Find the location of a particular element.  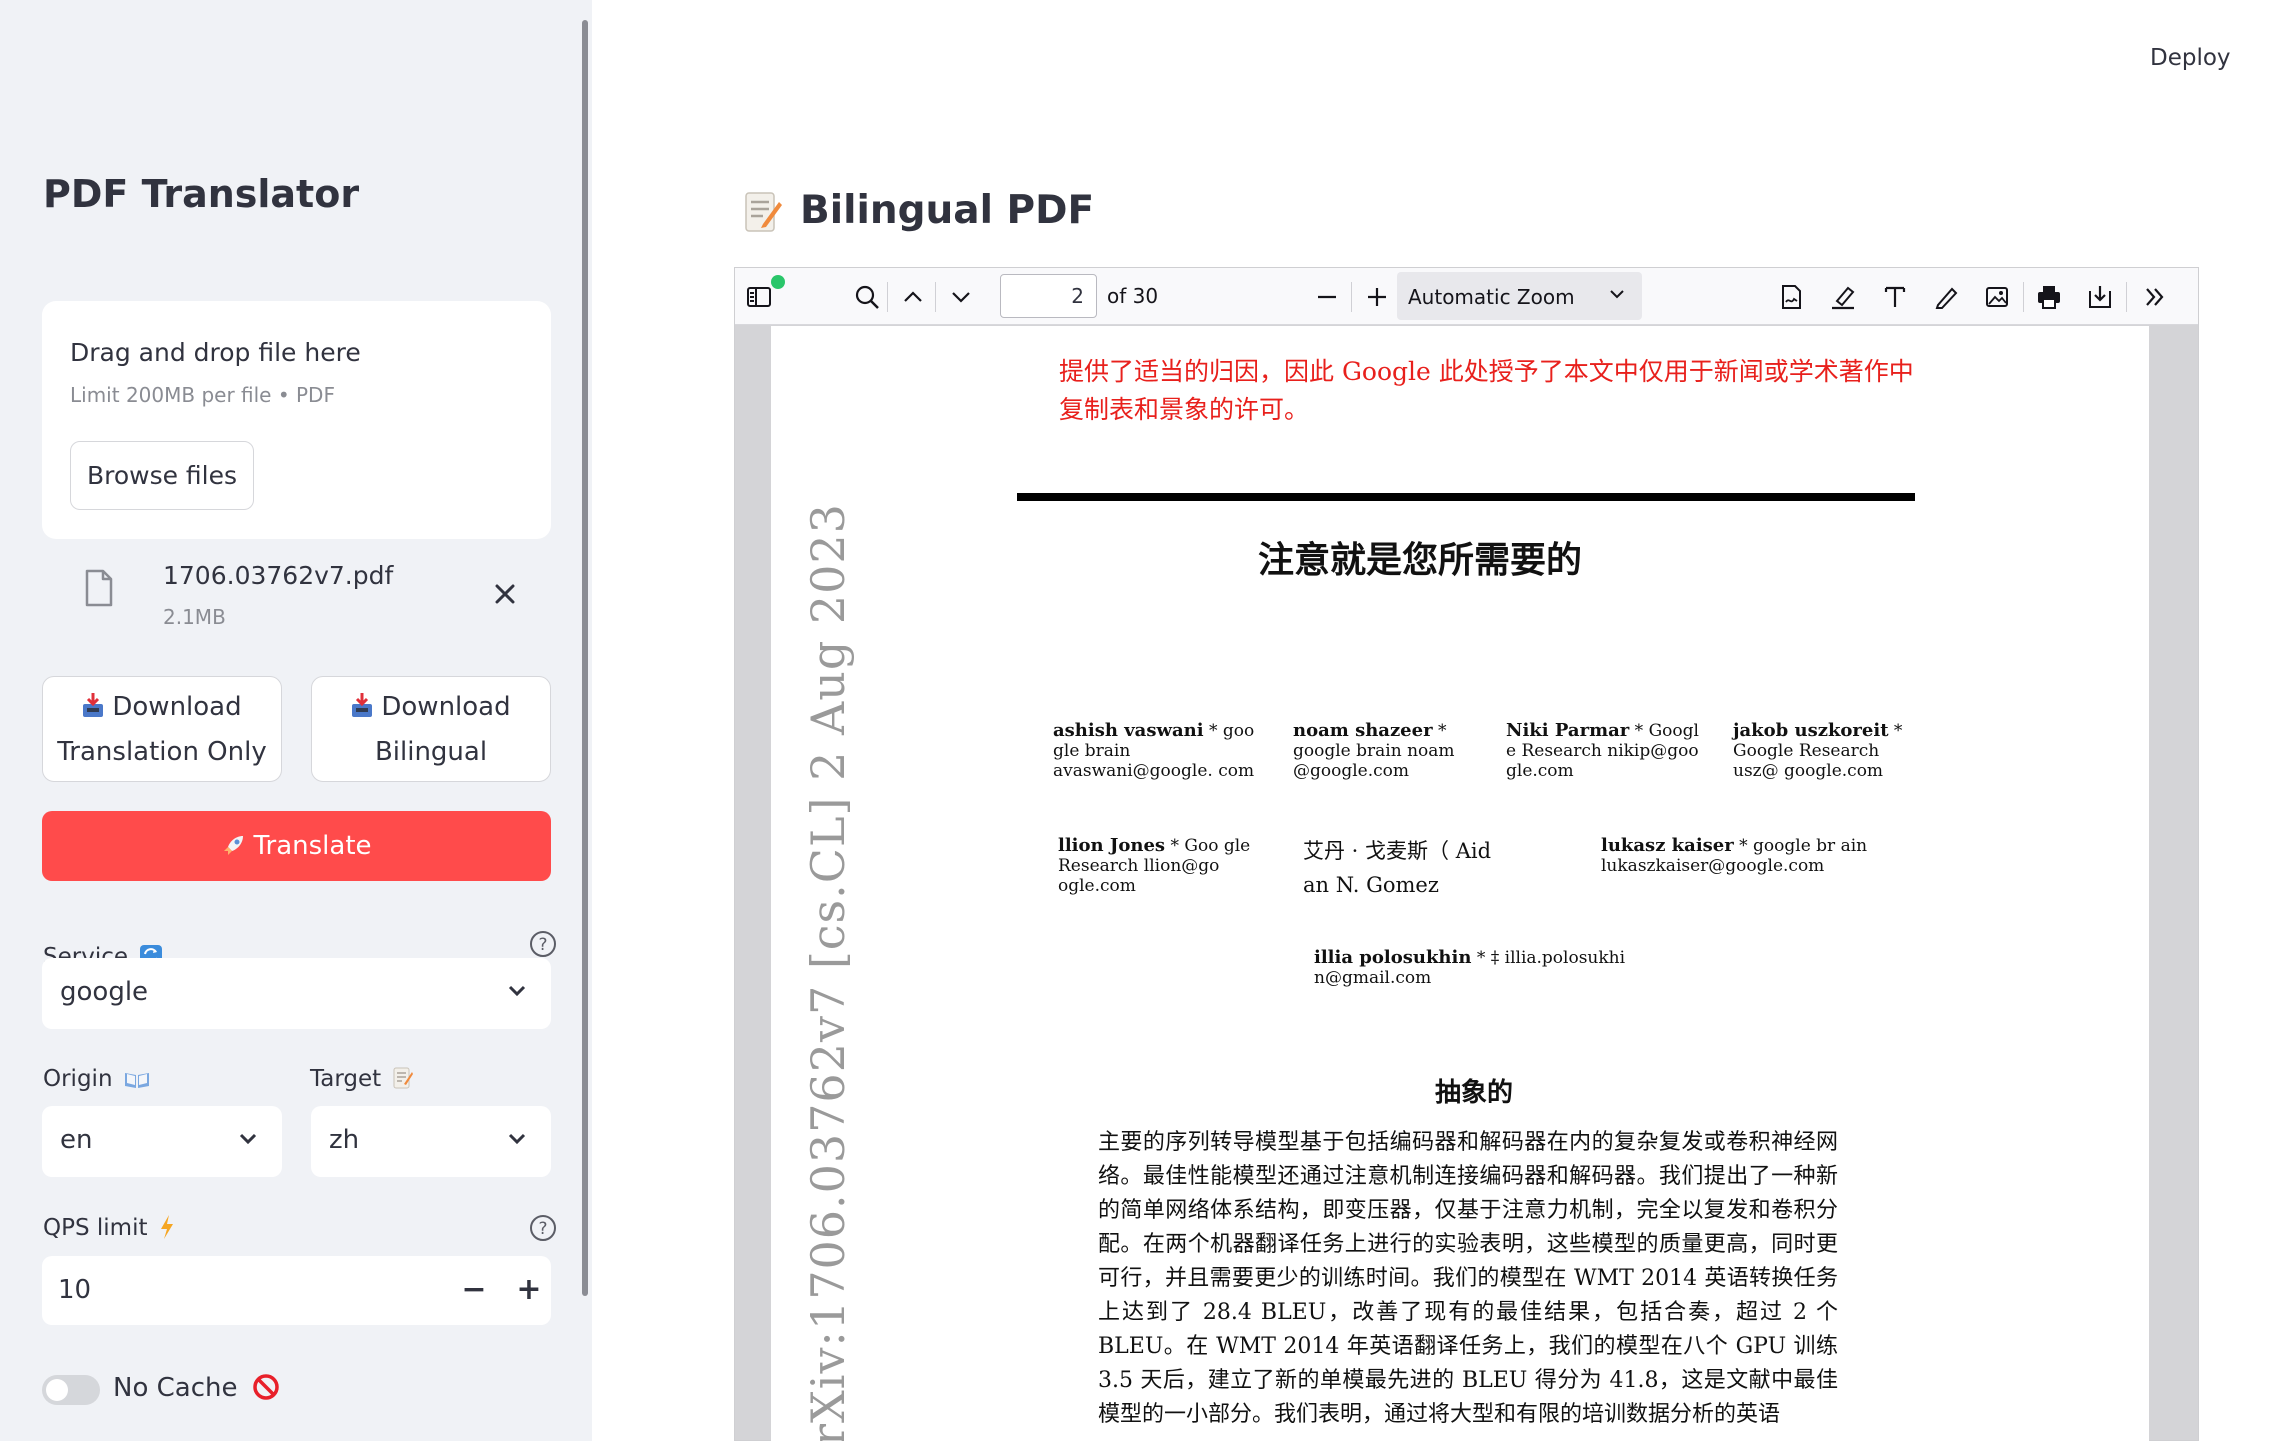

browse-files-button: Browse files is located at coordinates (162, 475).